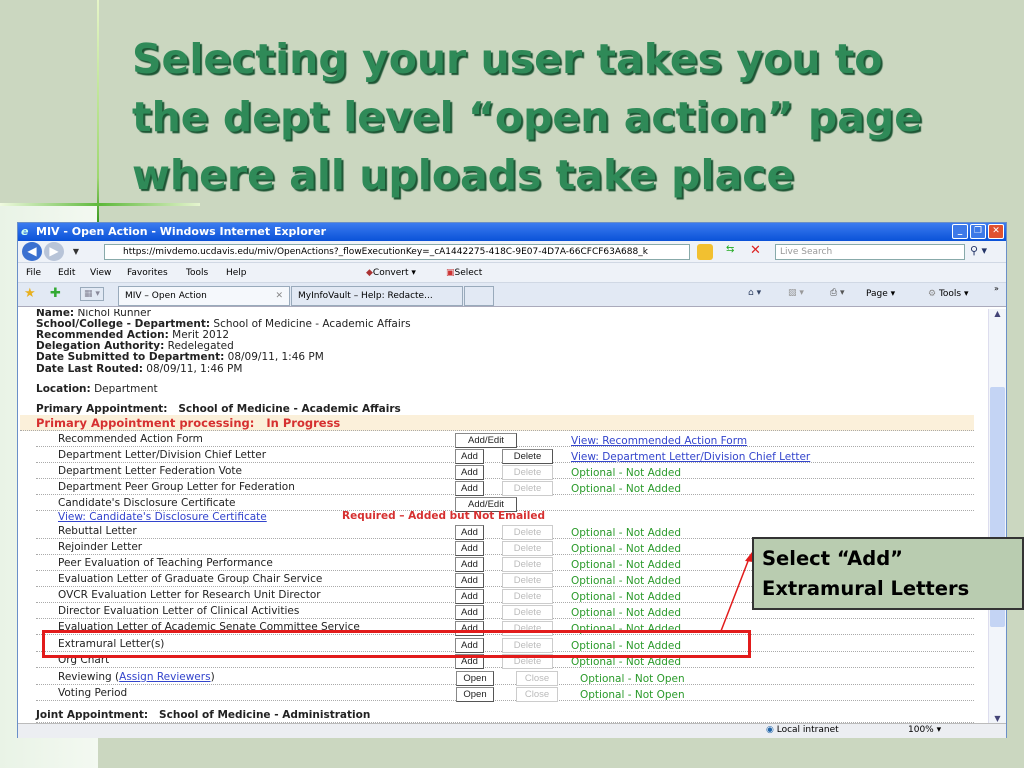  What do you see at coordinates (866, 588) in the screenshot?
I see `callout-line: Extramural Letters` at bounding box center [866, 588].